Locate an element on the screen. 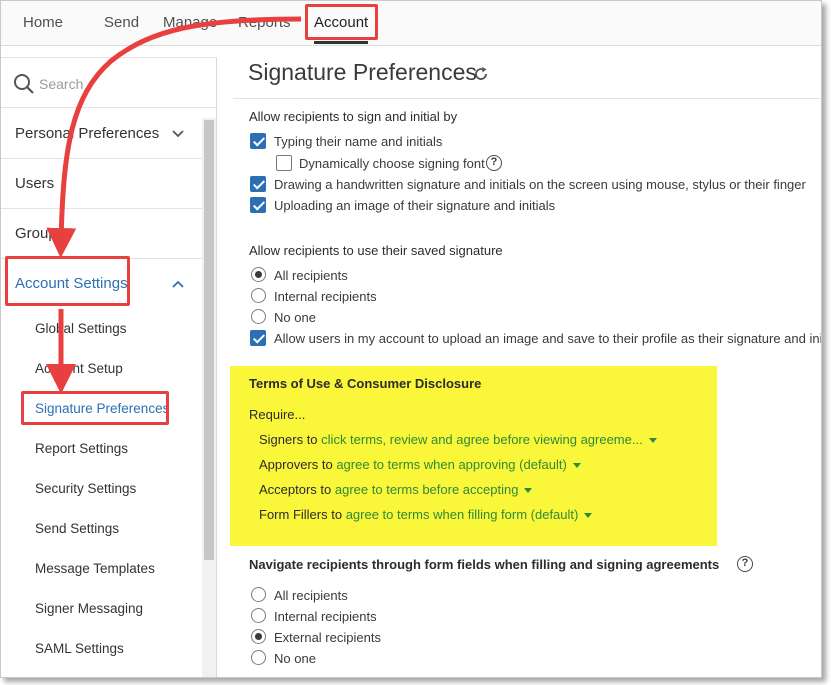  sidebar-scrollbar-thumb is located at coordinates (209, 340).